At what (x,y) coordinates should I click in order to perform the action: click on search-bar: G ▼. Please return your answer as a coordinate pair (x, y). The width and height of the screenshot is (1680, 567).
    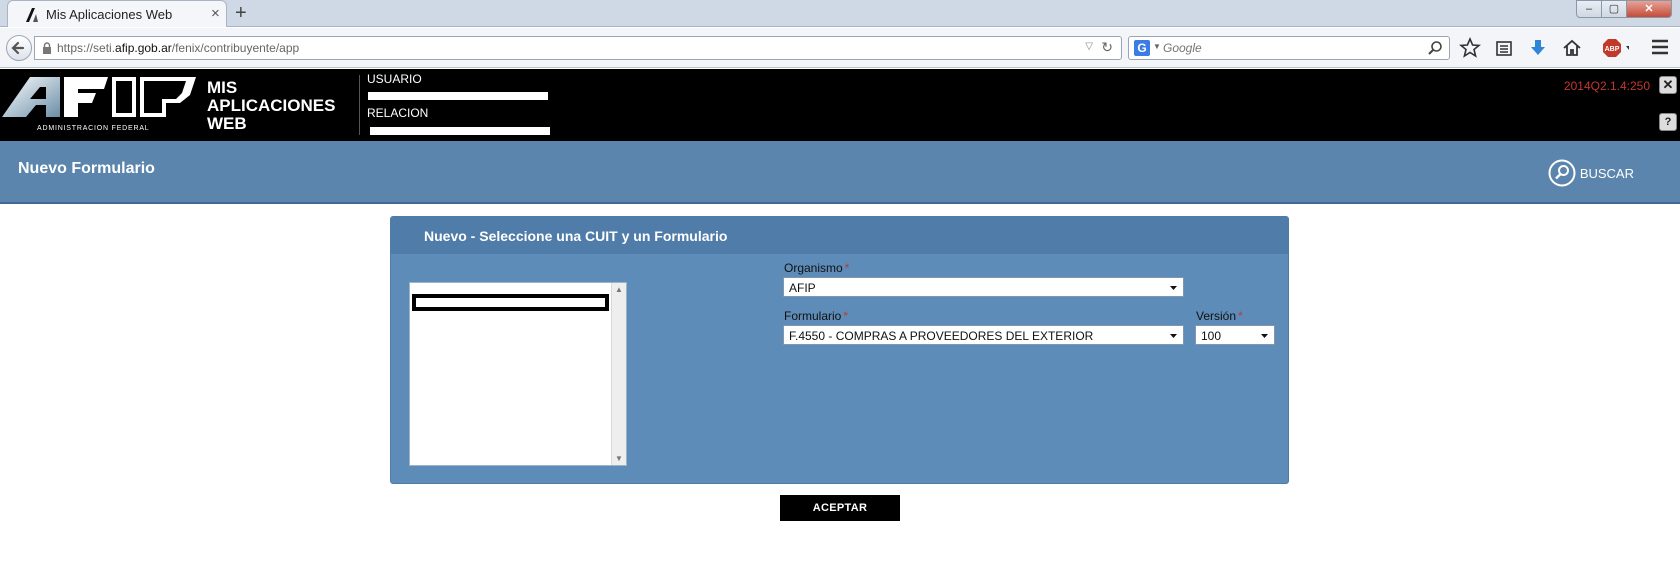
    Looking at the image, I should click on (1289, 48).